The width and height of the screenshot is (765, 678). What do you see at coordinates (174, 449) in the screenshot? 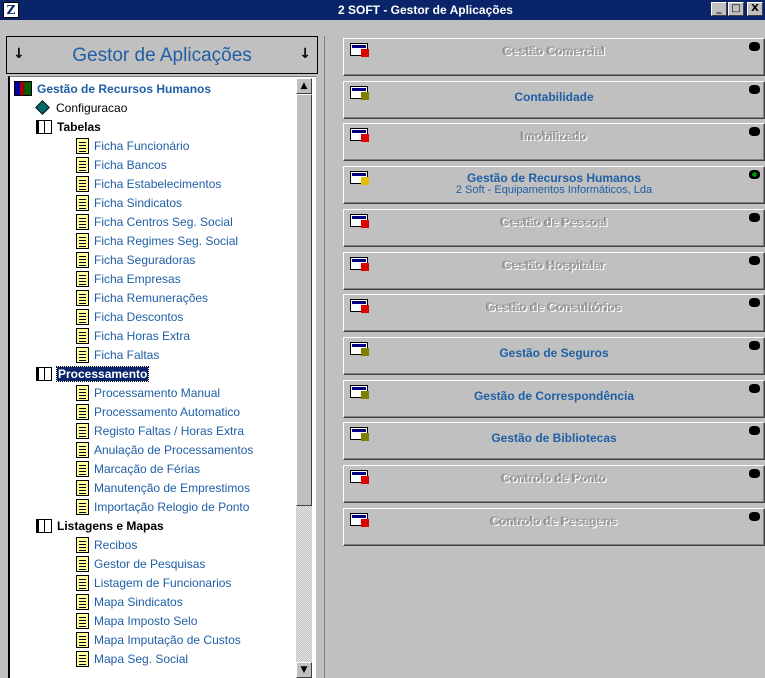
I see `tree-item-label: Anulação de Processamentos` at bounding box center [174, 449].